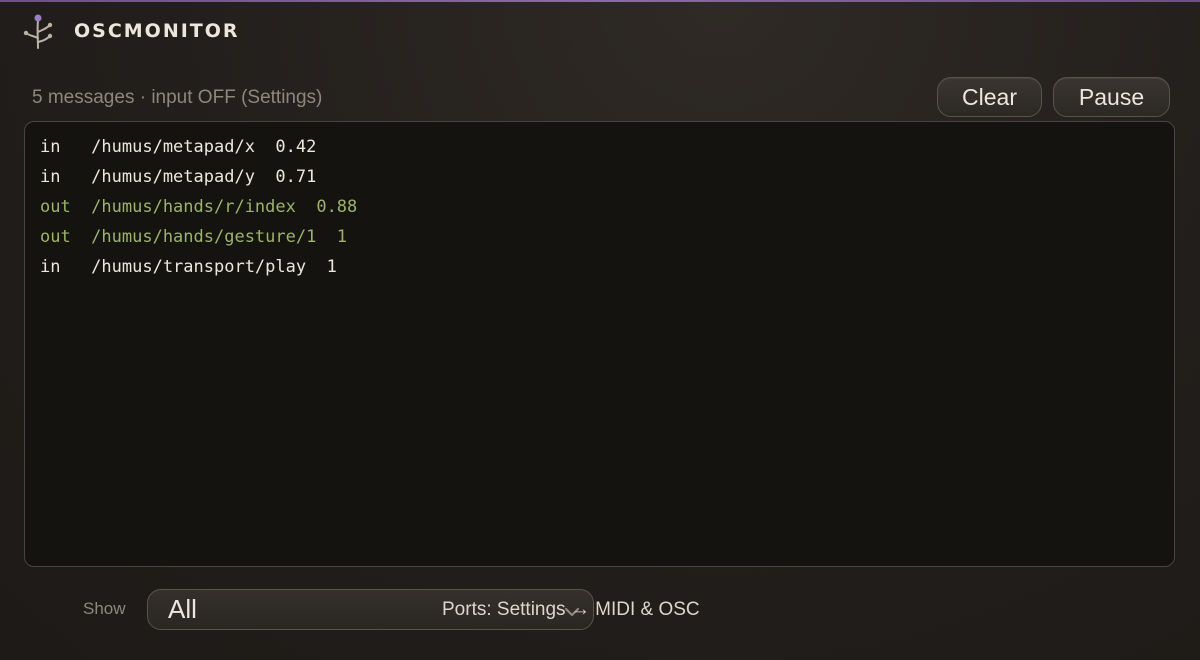 This screenshot has width=1200, height=660. I want to click on log-line: in /humus/metapad/y 0.71, so click(178, 177).